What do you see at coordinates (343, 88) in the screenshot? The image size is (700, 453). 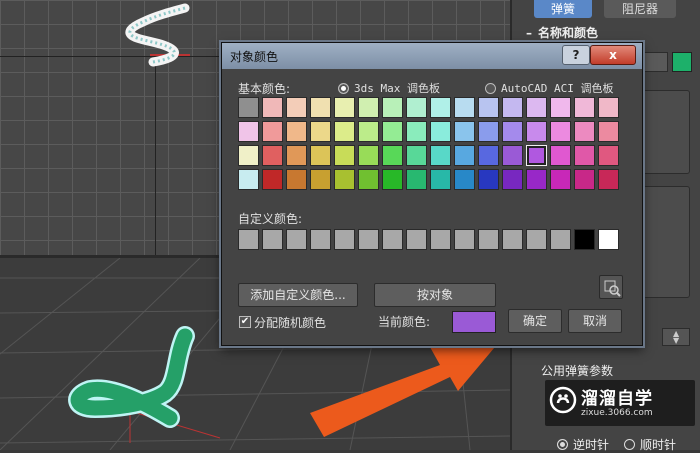 I see `palette-max-radio` at bounding box center [343, 88].